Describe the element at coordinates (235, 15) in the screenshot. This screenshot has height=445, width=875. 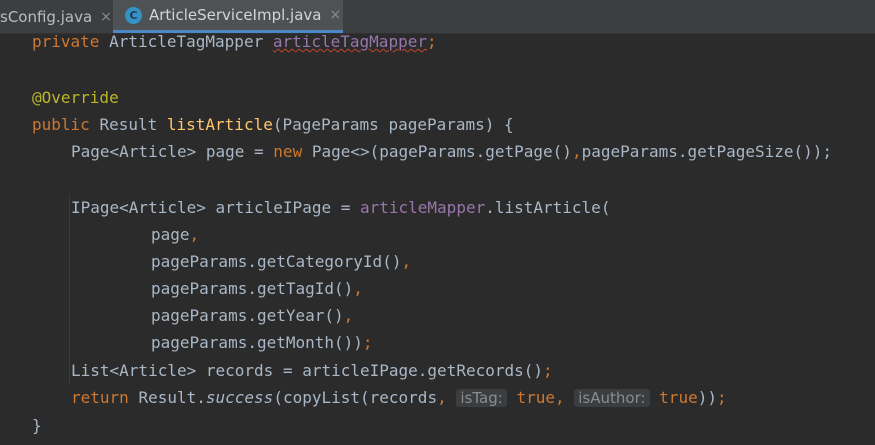
I see `tab-label: ArticleServiceImpl.java` at that location.